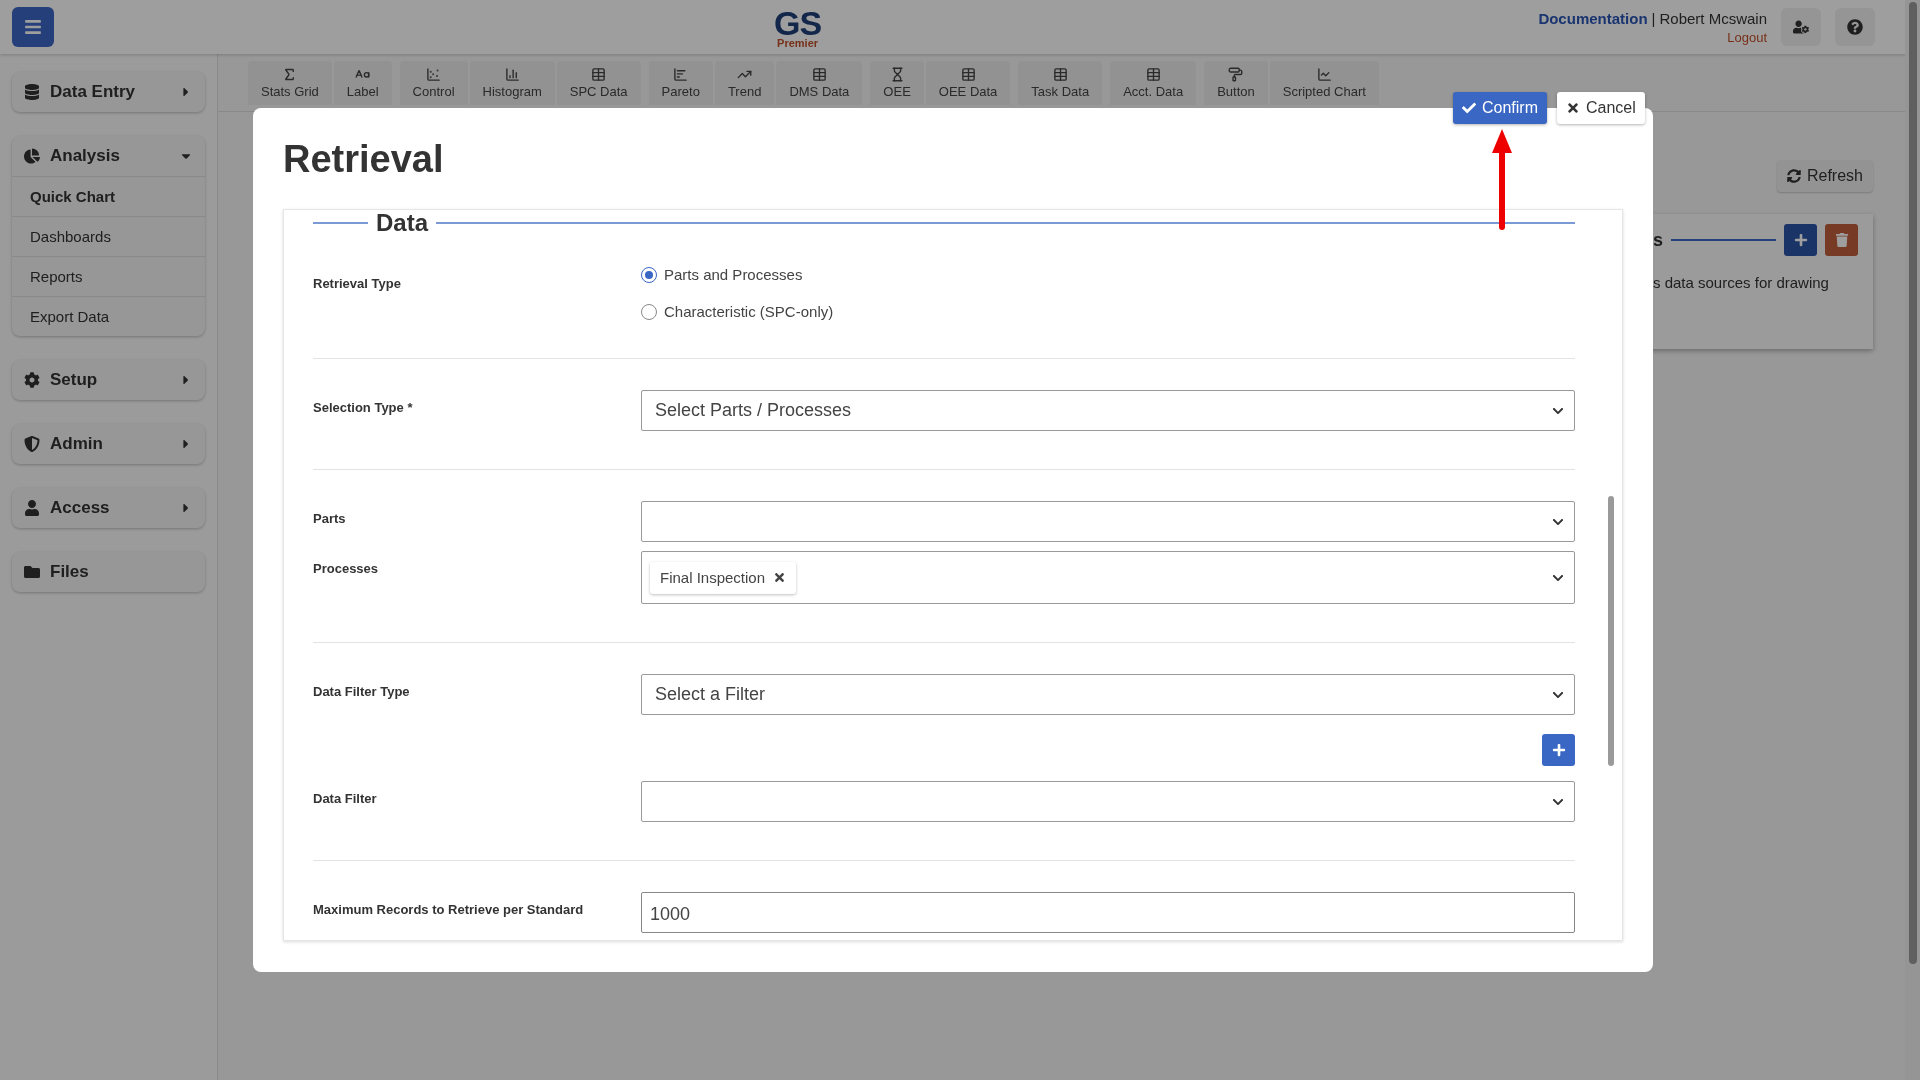 The height and width of the screenshot is (1080, 1920). Describe the element at coordinates (1108, 694) in the screenshot. I see `select-field: Select a Filter` at that location.